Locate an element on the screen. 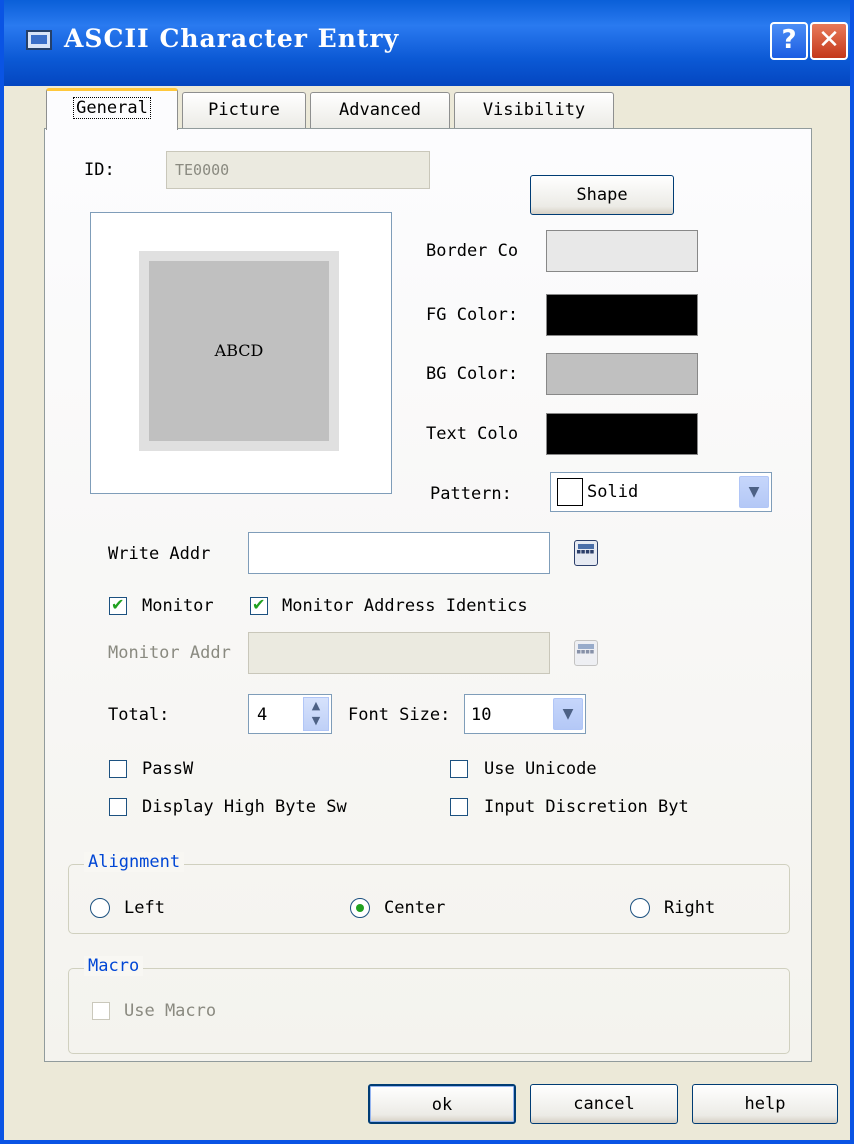 This screenshot has width=854, height=1144. pattern-swatch is located at coordinates (570, 492).